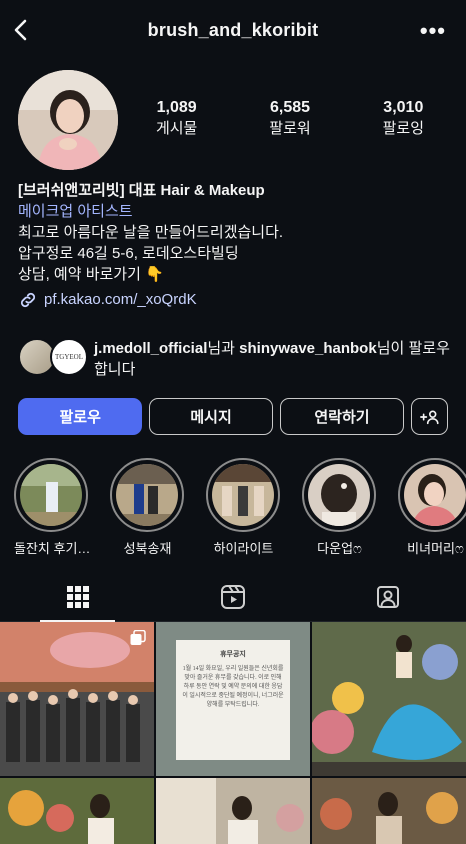 The height and width of the screenshot is (844, 466). I want to click on profile-username: brush_and_kkoribit, so click(233, 30).